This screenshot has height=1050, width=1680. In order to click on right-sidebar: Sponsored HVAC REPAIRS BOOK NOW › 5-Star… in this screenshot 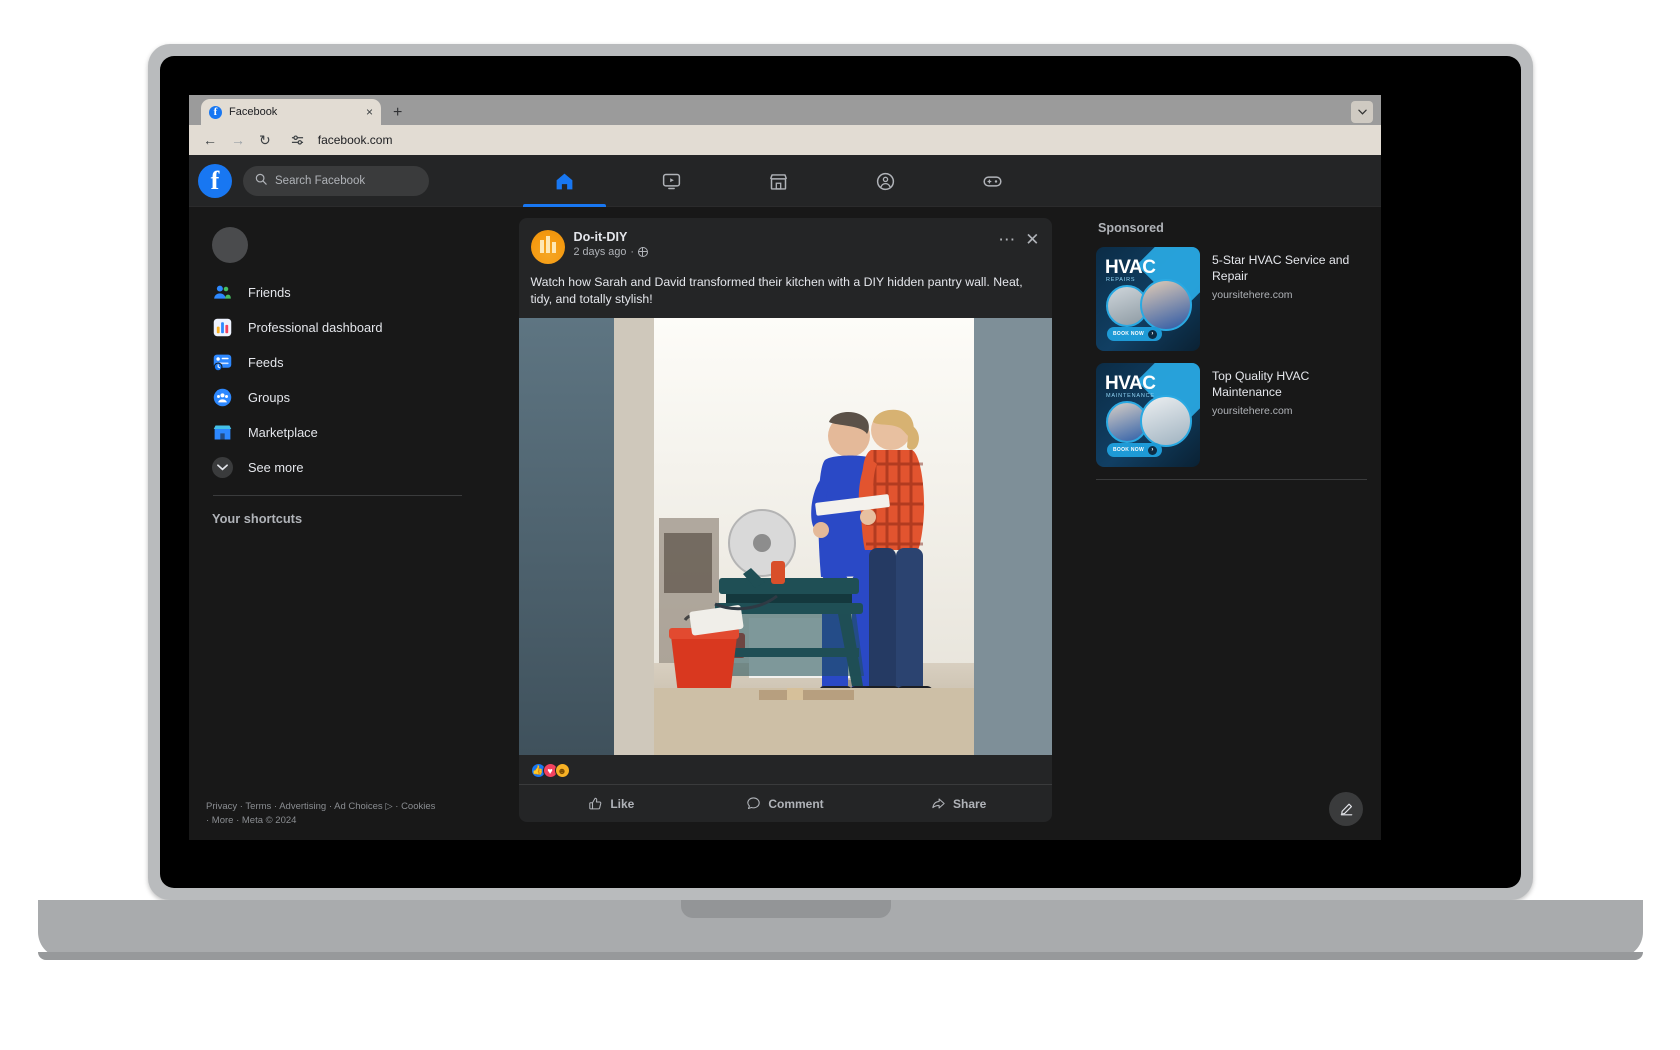, I will do `click(1235, 523)`.